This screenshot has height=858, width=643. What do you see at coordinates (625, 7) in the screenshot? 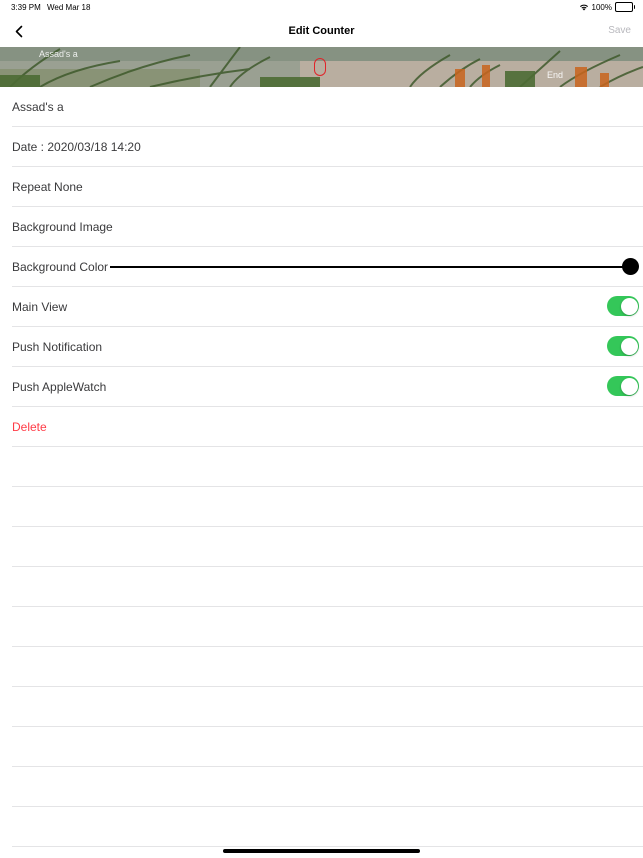
I see `battery-icon` at bounding box center [625, 7].